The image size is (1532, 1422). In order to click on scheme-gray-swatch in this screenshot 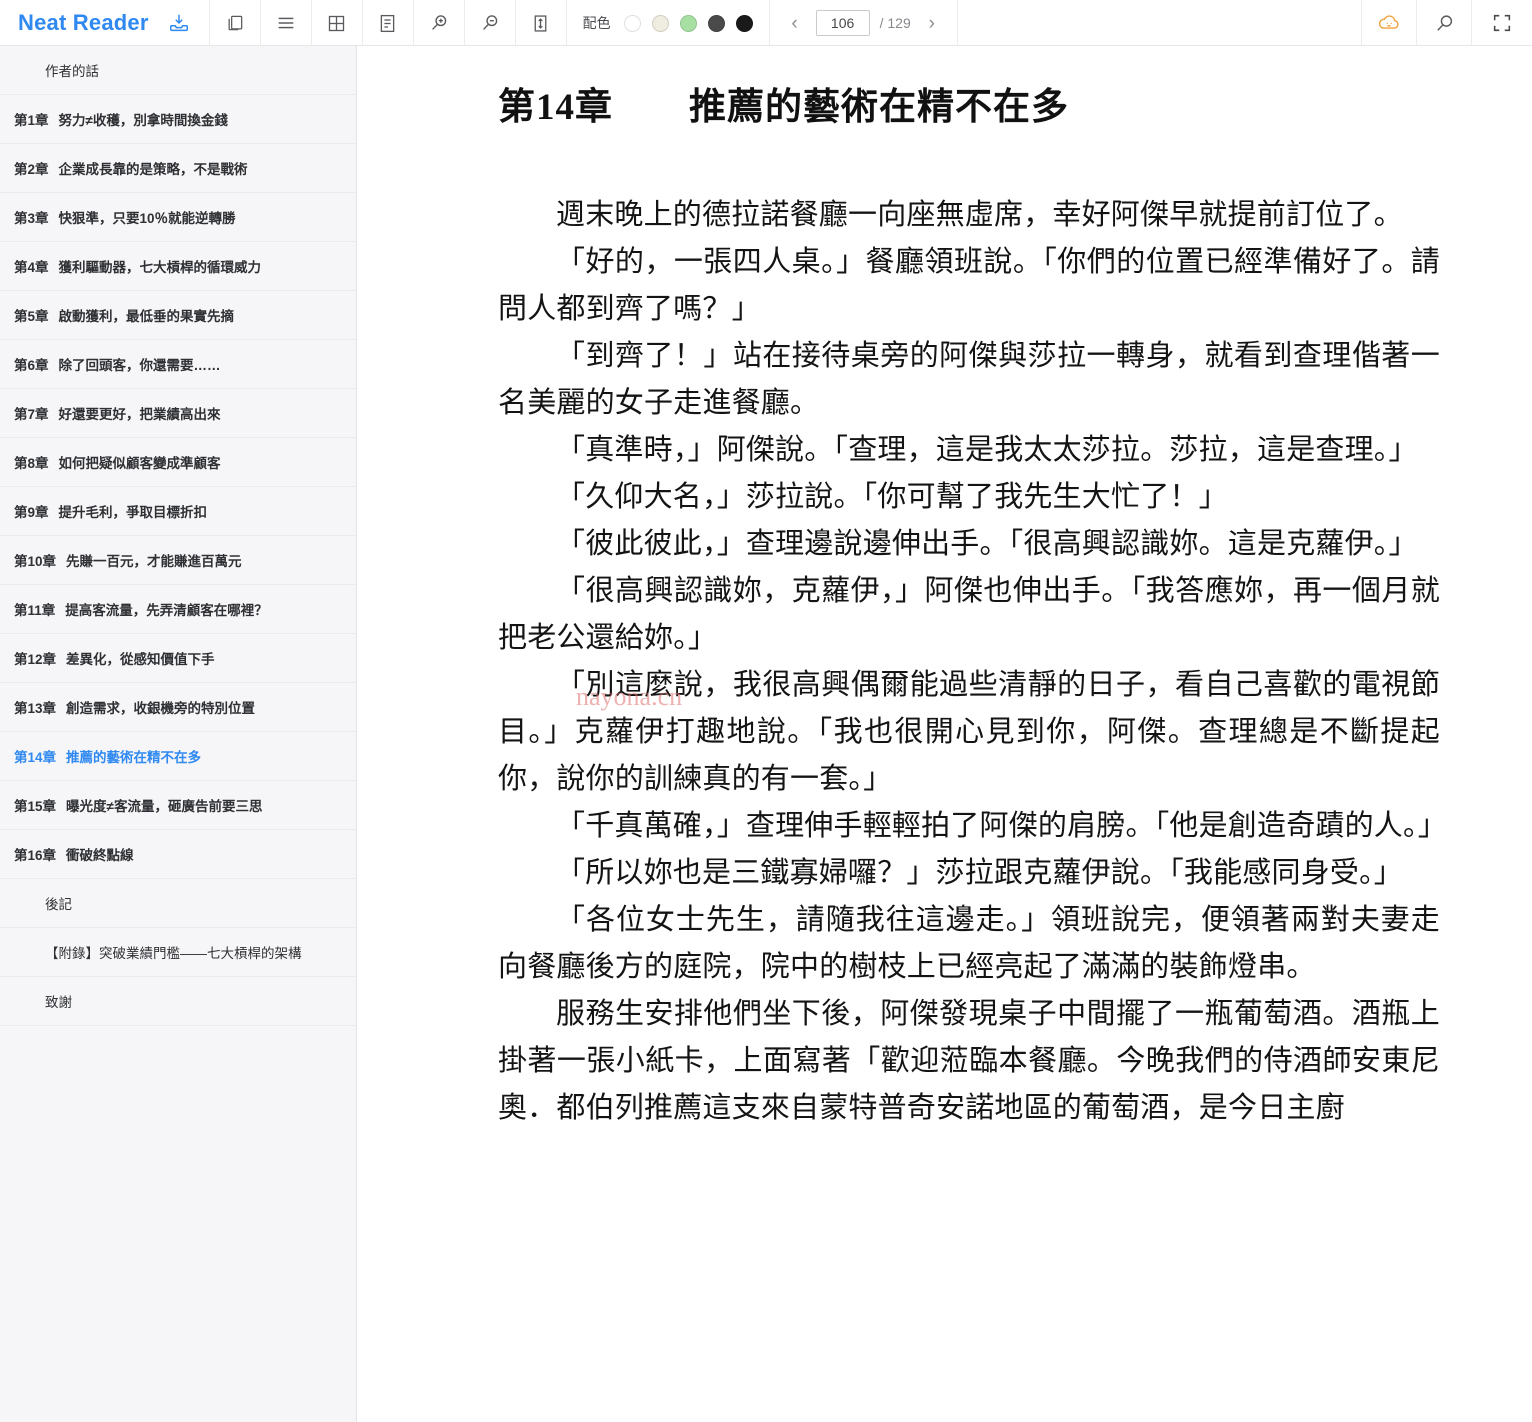, I will do `click(716, 23)`.